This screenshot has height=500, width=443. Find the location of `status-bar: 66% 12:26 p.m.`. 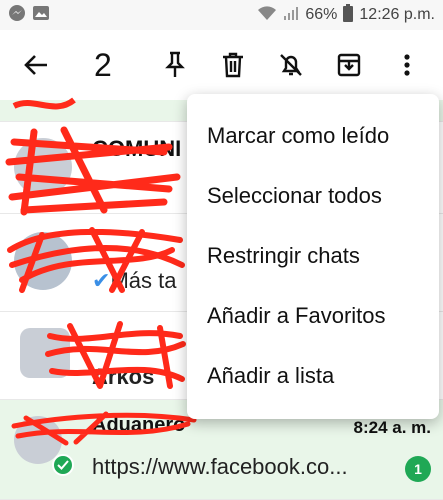

status-bar: 66% 12:26 p.m. is located at coordinates (221, 15).